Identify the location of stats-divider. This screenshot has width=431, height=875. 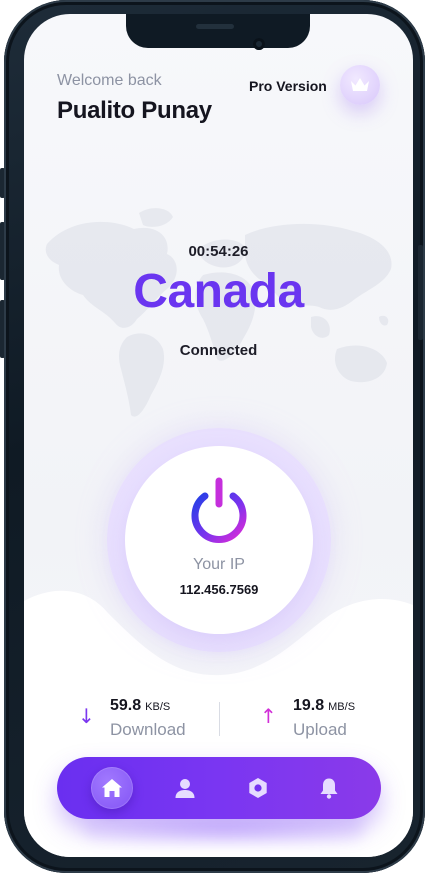
(219, 719).